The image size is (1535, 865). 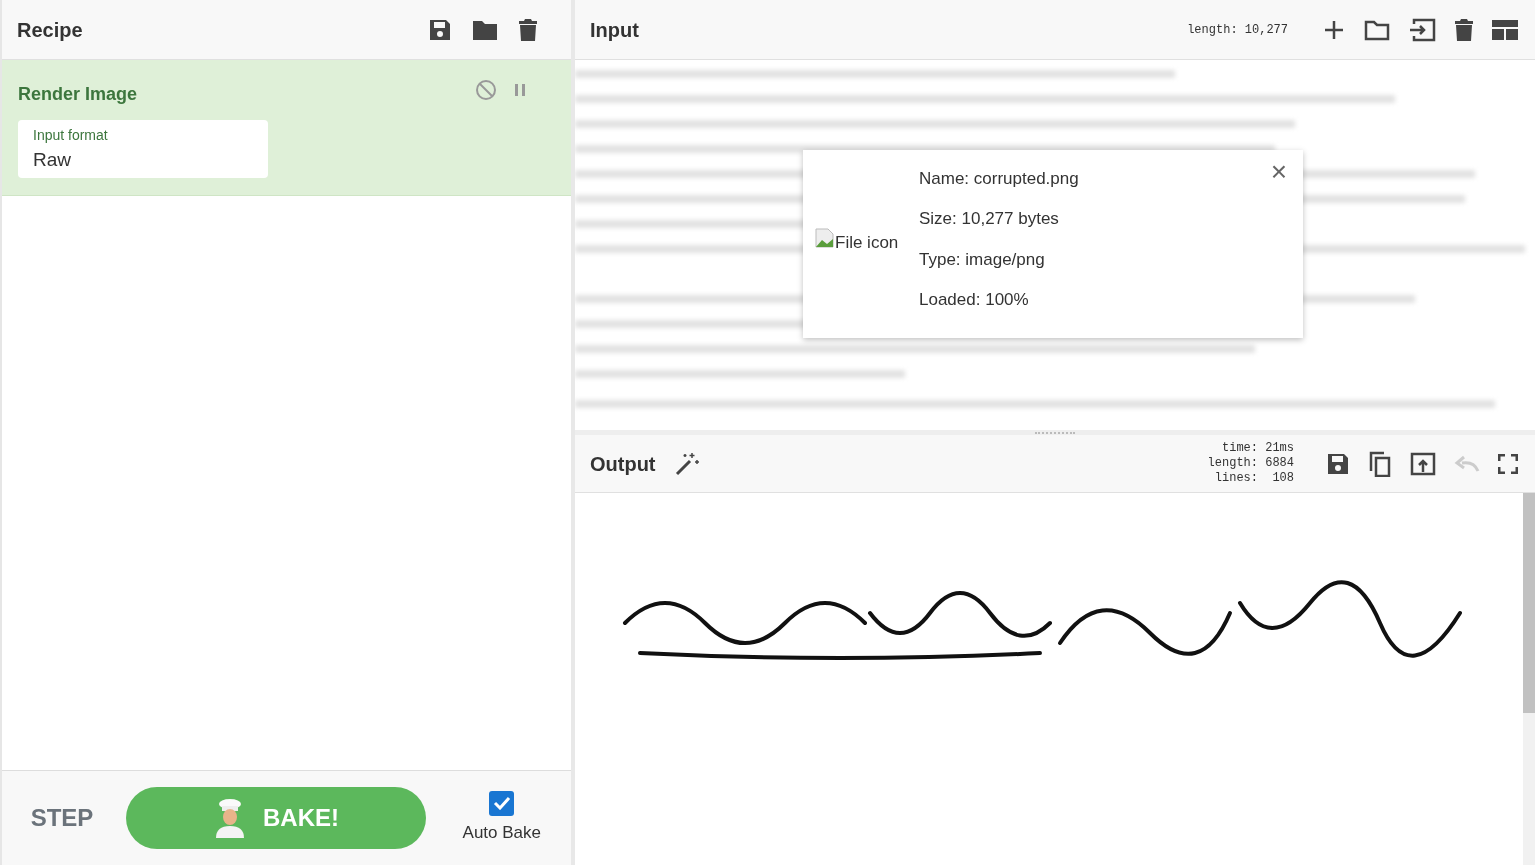 What do you see at coordinates (50, 30) in the screenshot?
I see `panel-title: Recipe` at bounding box center [50, 30].